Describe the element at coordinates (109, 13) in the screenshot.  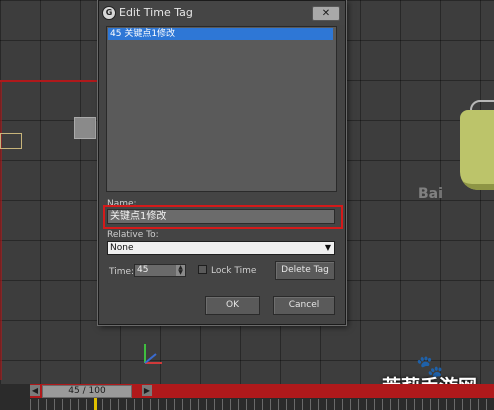
I see `app-logo-icon: G` at that location.